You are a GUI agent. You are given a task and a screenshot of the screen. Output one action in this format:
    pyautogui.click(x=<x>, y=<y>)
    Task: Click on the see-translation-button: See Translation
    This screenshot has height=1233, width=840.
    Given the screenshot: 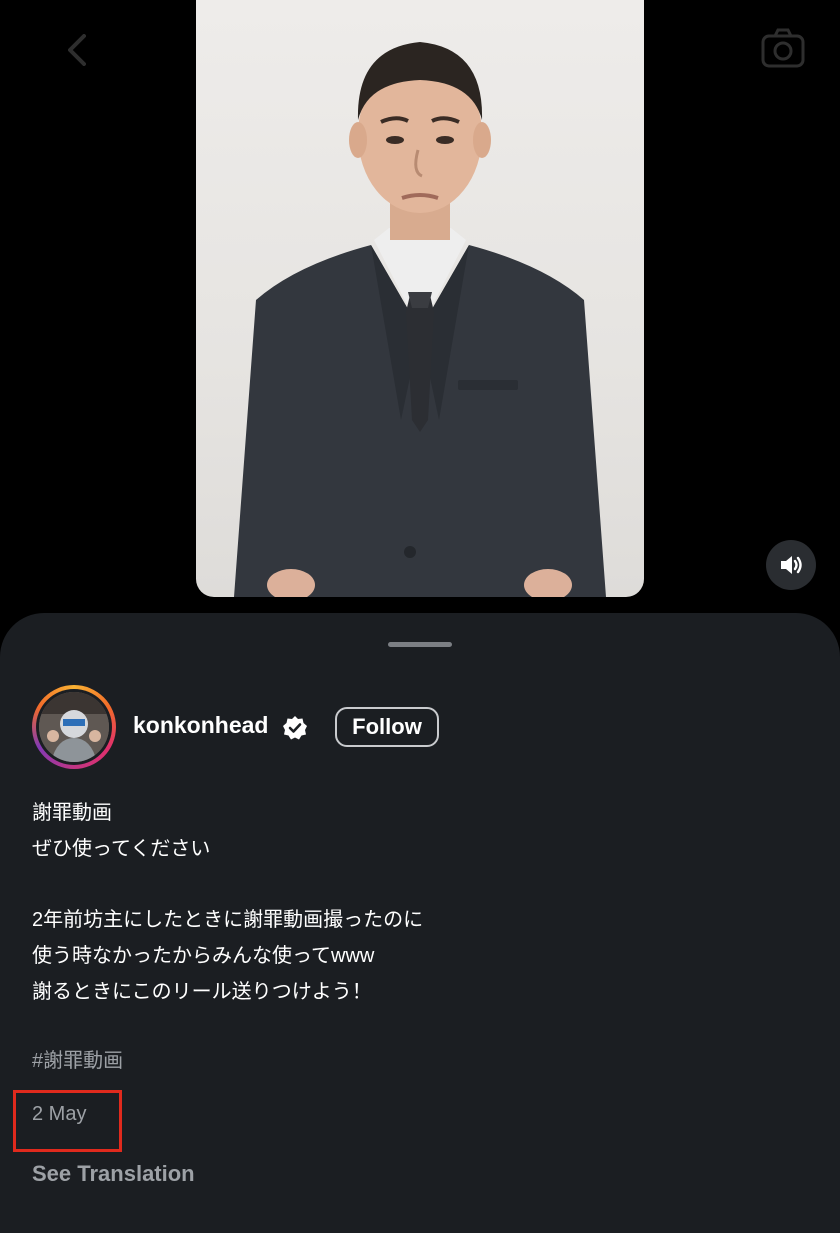 What is the action you would take?
    pyautogui.click(x=113, y=1174)
    